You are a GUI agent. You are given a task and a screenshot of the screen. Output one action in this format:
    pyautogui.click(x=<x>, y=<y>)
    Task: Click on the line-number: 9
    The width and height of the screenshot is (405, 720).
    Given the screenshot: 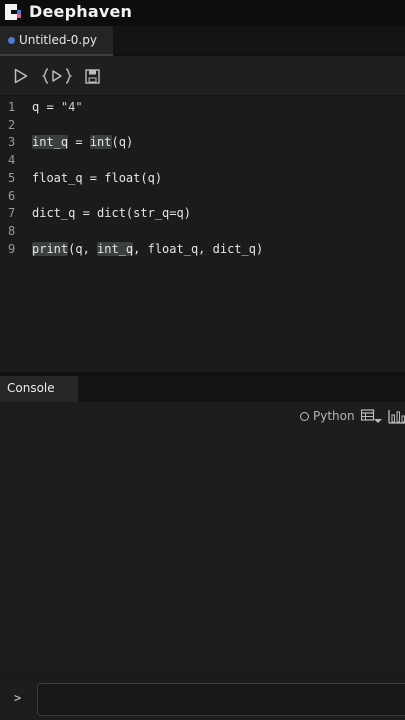 What is the action you would take?
    pyautogui.click(x=12, y=248)
    